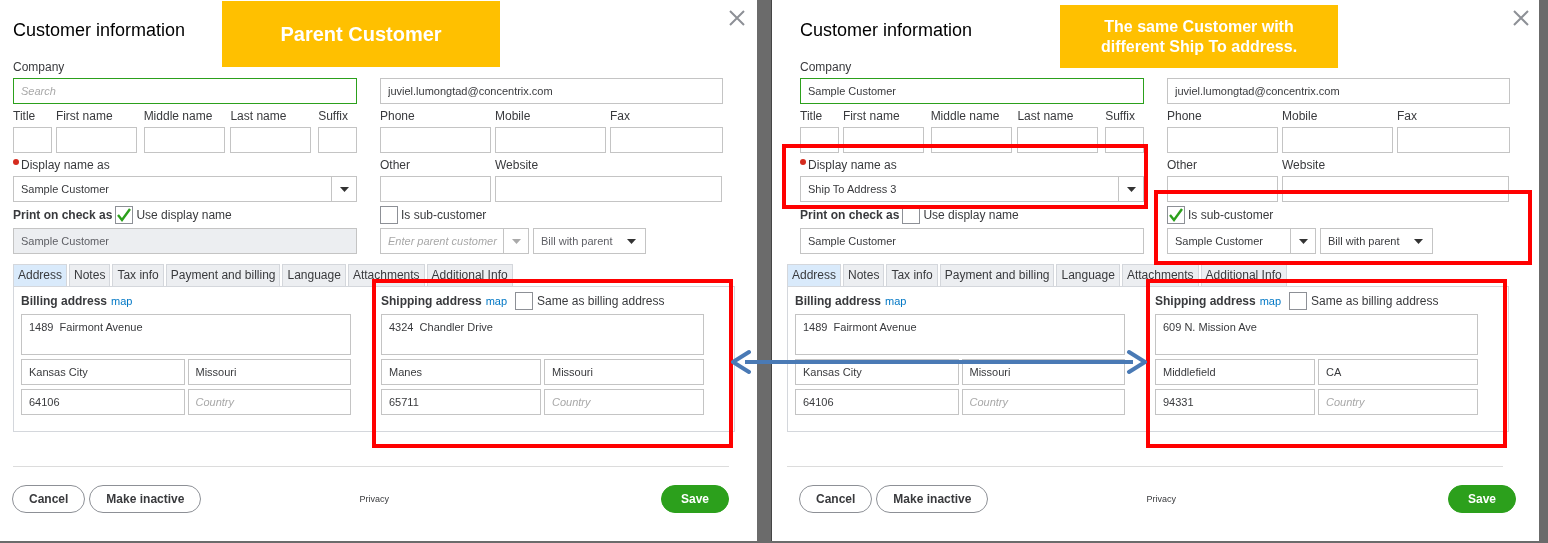 The image size is (1548, 543). What do you see at coordinates (185, 189) in the screenshot?
I see `display-name-dropdown: Sample Customer` at bounding box center [185, 189].